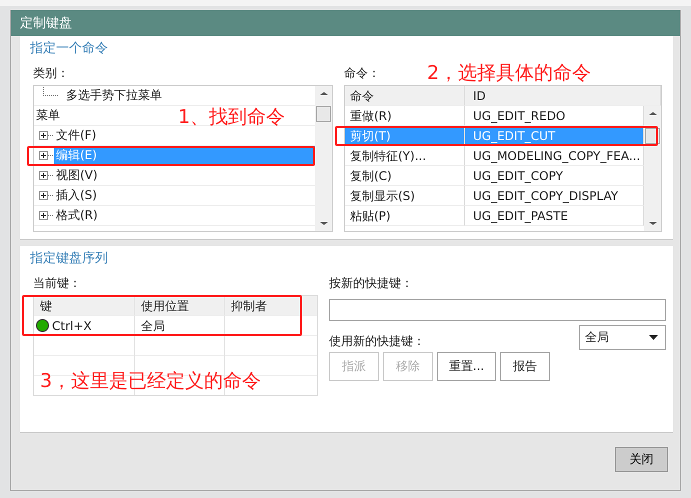 The width and height of the screenshot is (691, 498). I want to click on category-label: 类别：, so click(51, 73).